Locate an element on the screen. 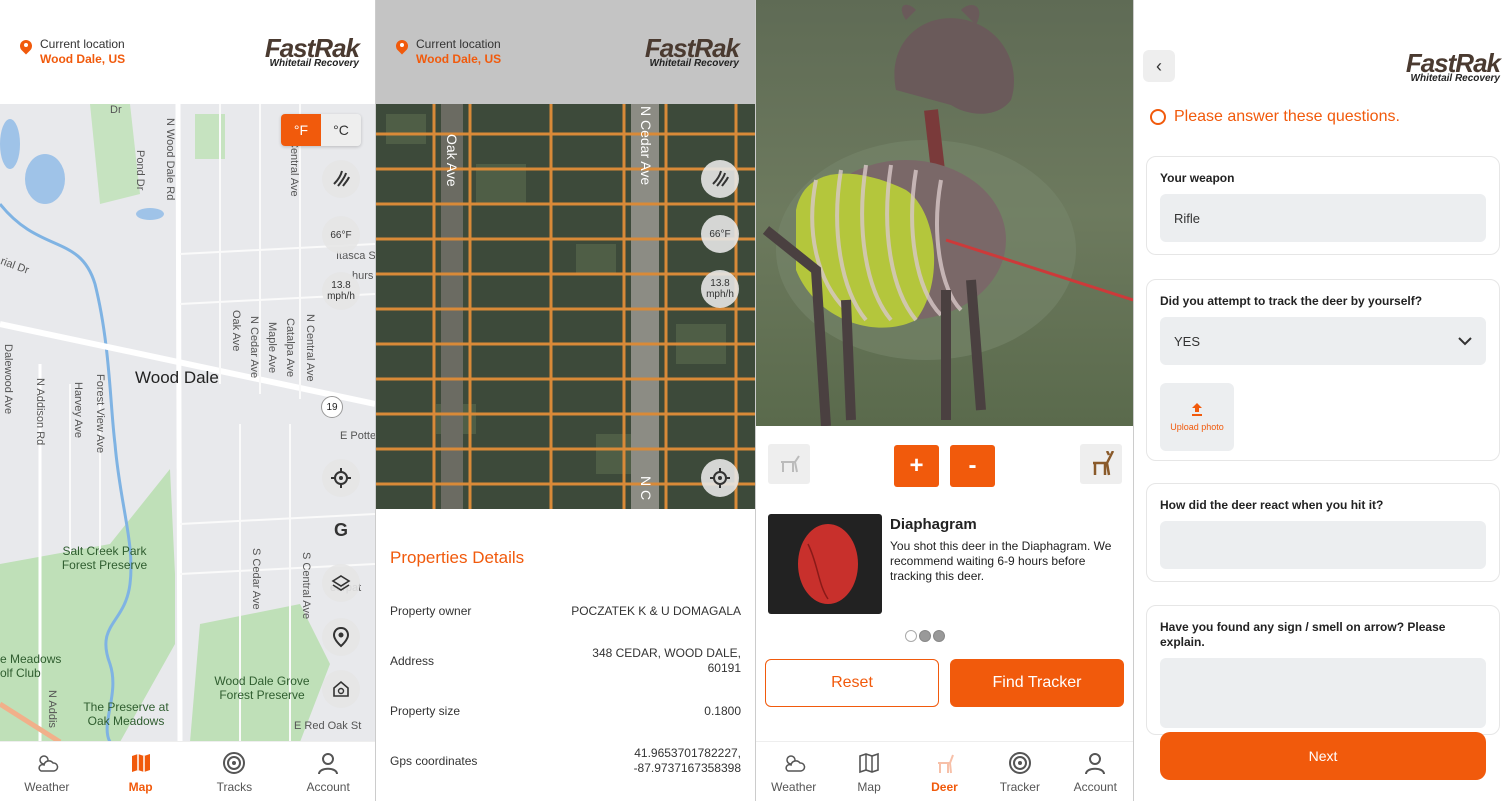 The width and height of the screenshot is (1512, 801). wind-speed-value: 13.8 is located at coordinates (341, 285).